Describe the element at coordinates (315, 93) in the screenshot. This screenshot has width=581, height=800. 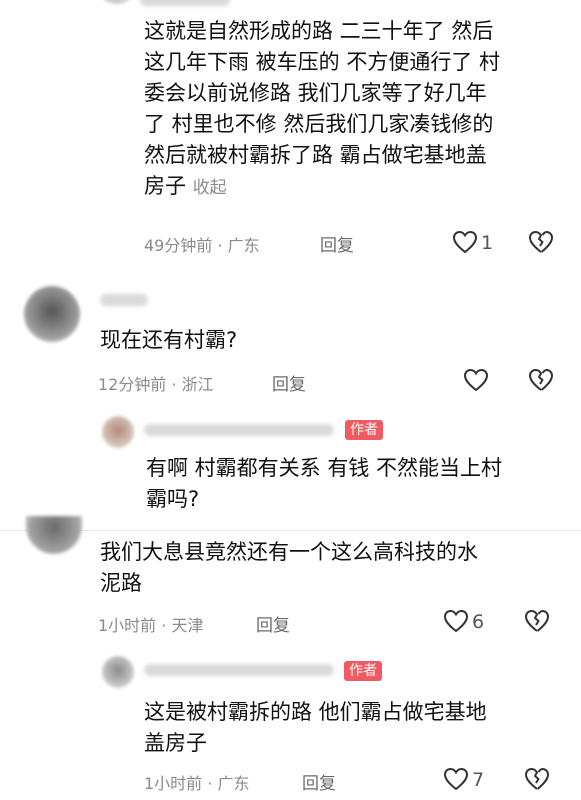
I see `comment-line: 委会以前说修路 我们几家等了好几年` at that location.